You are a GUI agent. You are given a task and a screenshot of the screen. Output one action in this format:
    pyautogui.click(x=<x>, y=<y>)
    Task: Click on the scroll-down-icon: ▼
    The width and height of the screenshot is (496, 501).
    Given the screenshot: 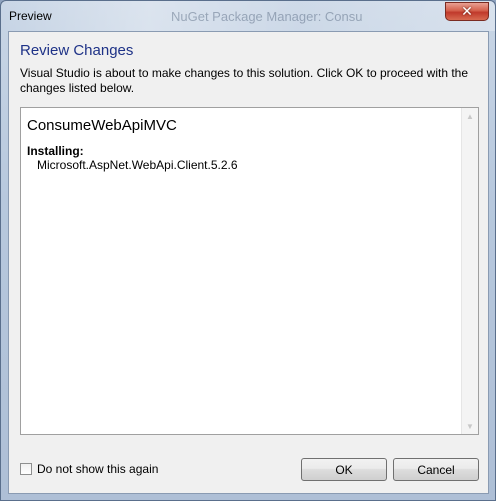 What is the action you would take?
    pyautogui.click(x=470, y=426)
    